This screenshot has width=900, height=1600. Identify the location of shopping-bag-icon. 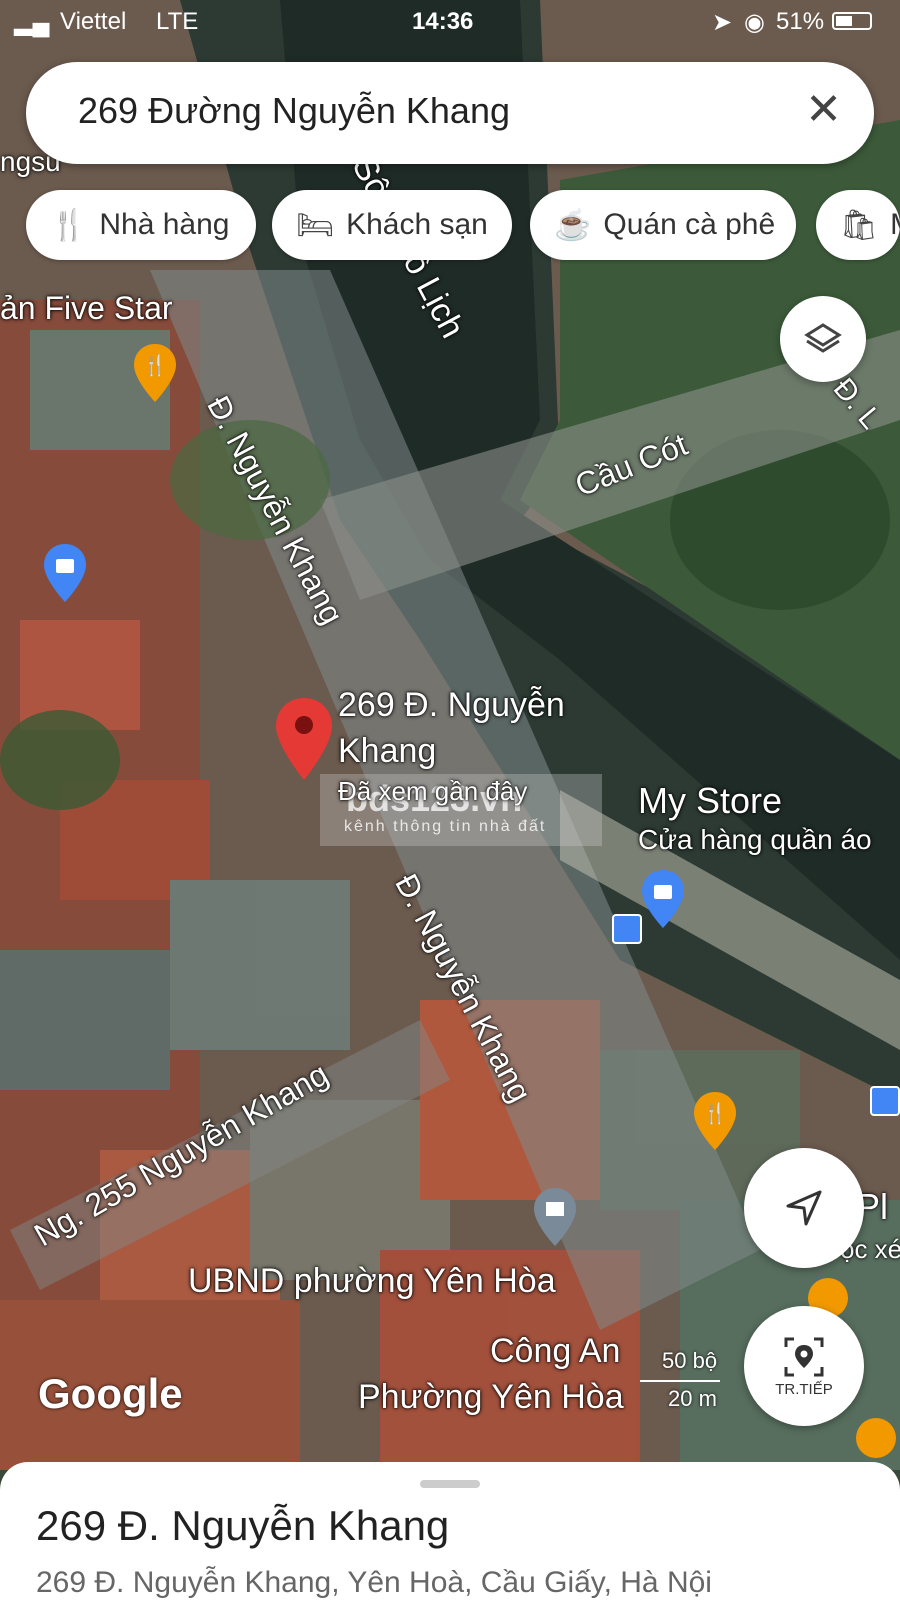
(65, 573).